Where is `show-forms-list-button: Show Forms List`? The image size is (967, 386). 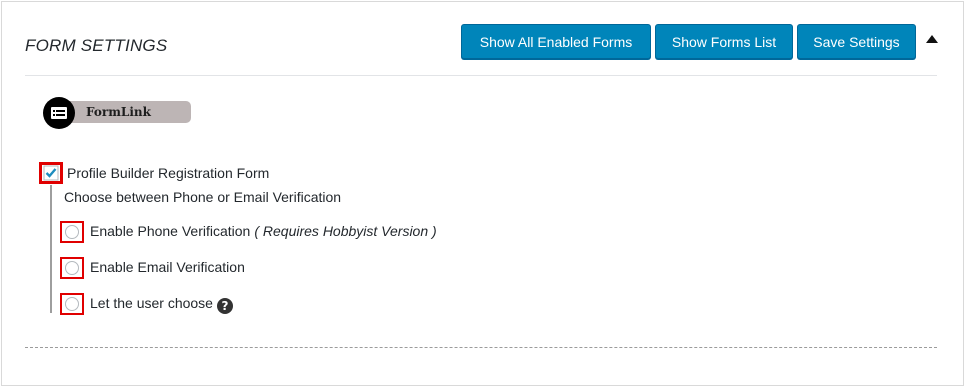
show-forms-list-button: Show Forms List is located at coordinates (724, 41).